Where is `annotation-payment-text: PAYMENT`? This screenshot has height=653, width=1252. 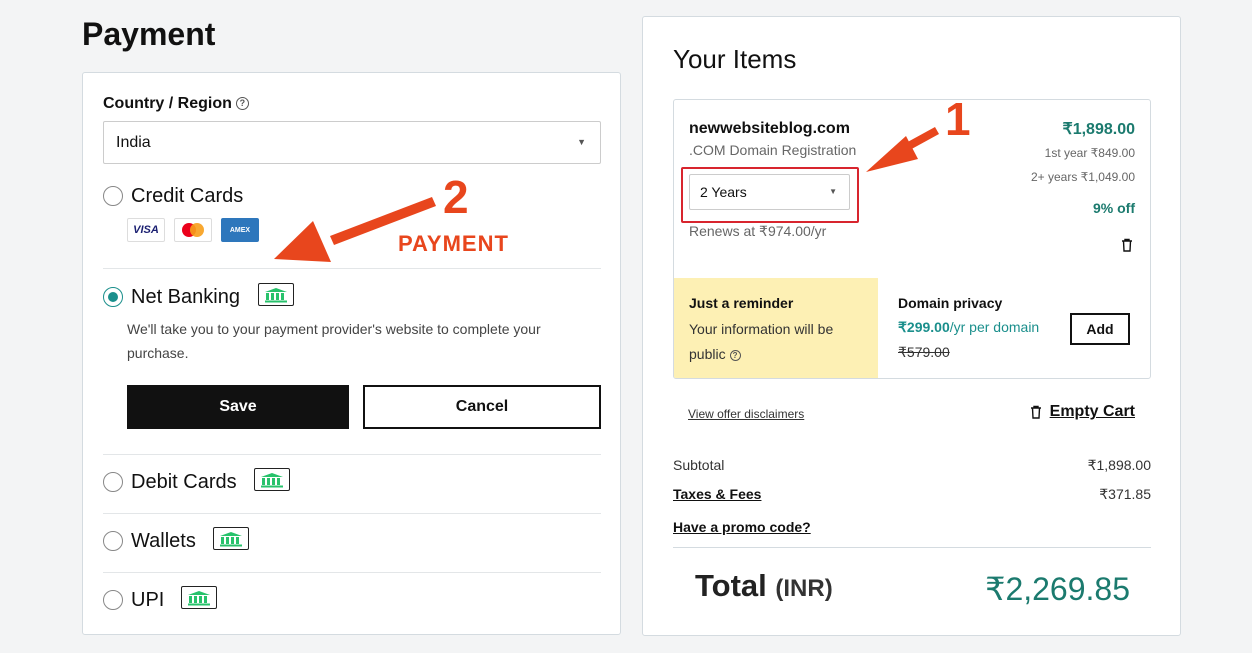 annotation-payment-text: PAYMENT is located at coordinates (453, 243).